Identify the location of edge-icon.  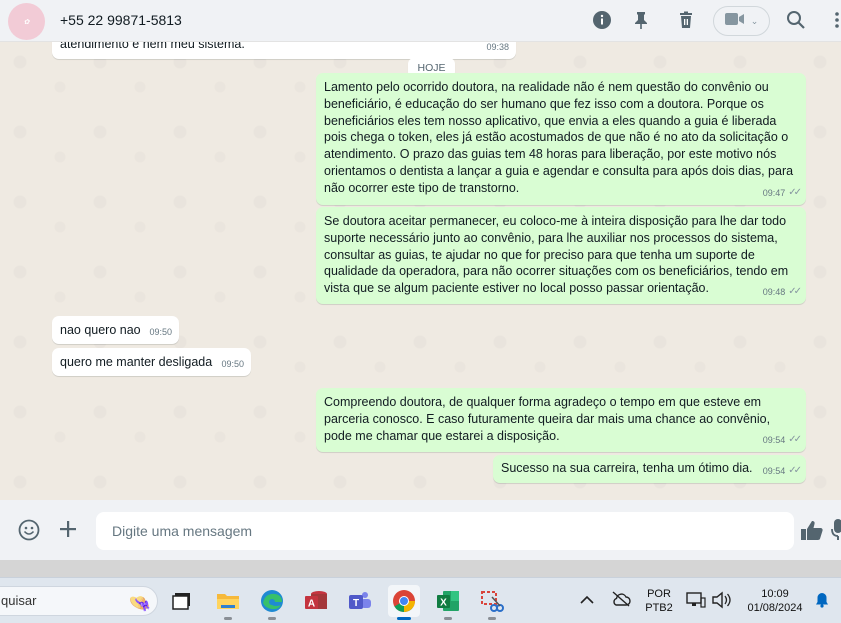
(272, 602).